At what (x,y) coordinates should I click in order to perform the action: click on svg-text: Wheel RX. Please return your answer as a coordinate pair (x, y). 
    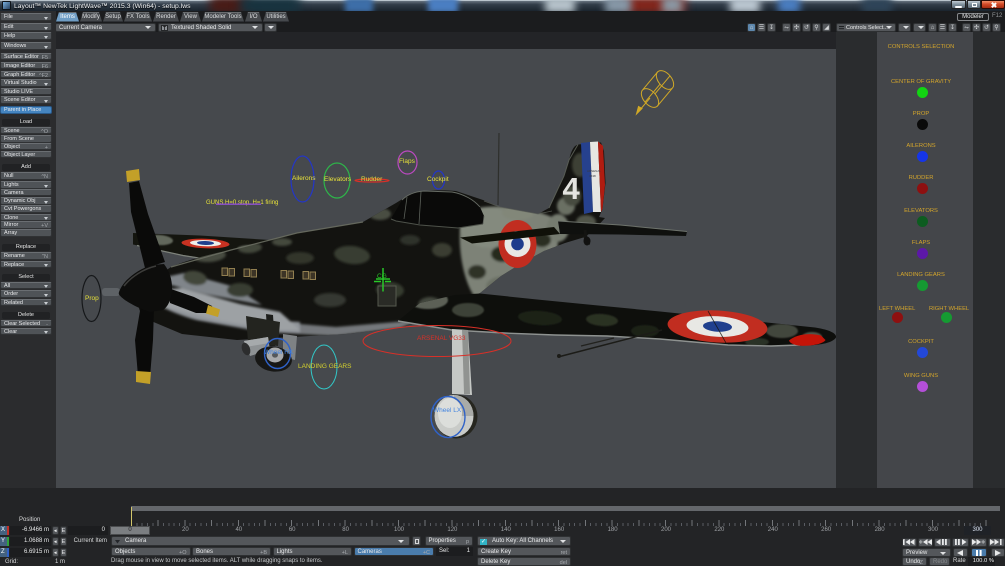
    Looking at the image, I should click on (279, 352).